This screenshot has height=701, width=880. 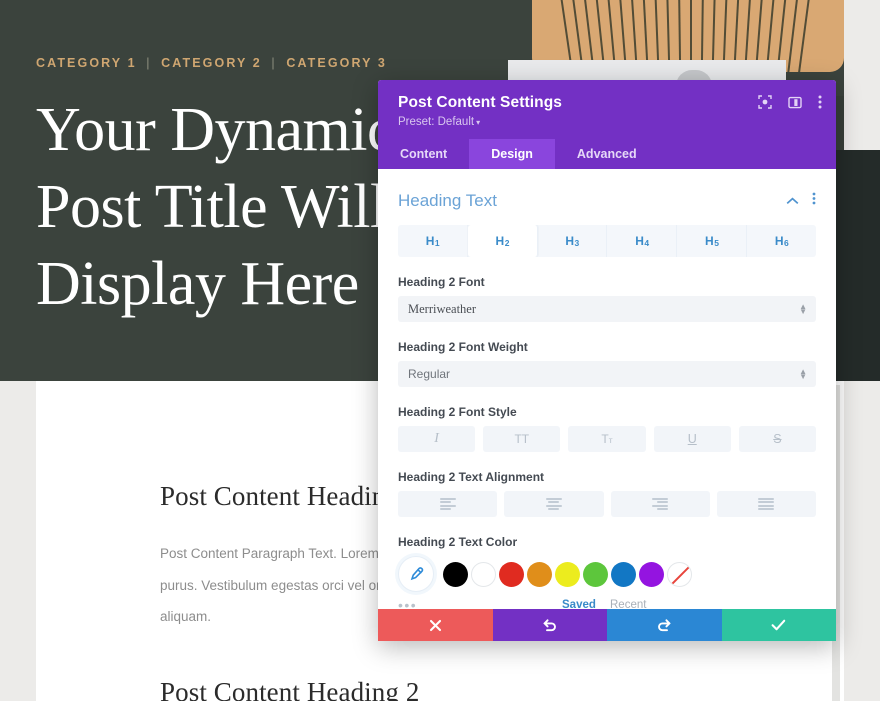 What do you see at coordinates (623, 574) in the screenshot?
I see `color-swatch-blue` at bounding box center [623, 574].